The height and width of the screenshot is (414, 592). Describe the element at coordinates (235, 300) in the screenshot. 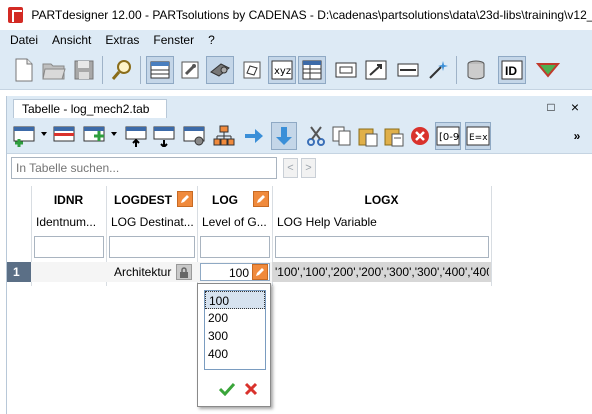

I see `list-item: 100` at that location.